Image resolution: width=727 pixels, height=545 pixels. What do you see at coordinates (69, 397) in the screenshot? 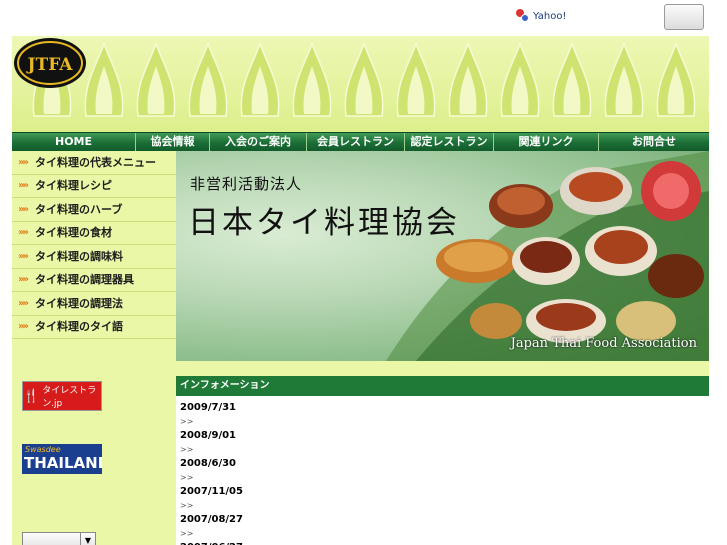
I see `thai-restaurant-label: タイレストラン.jp` at bounding box center [69, 397].